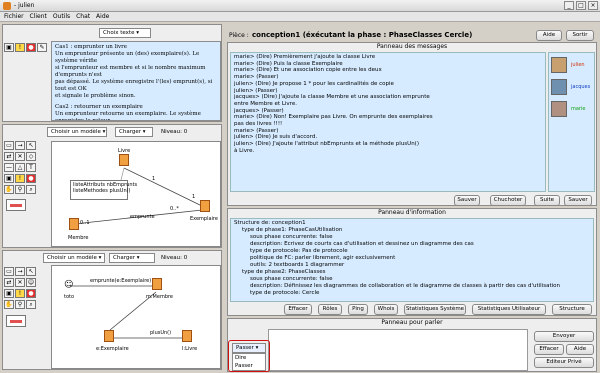 The image size is (600, 373). I want to click on ping-button: Ping, so click(358, 309).